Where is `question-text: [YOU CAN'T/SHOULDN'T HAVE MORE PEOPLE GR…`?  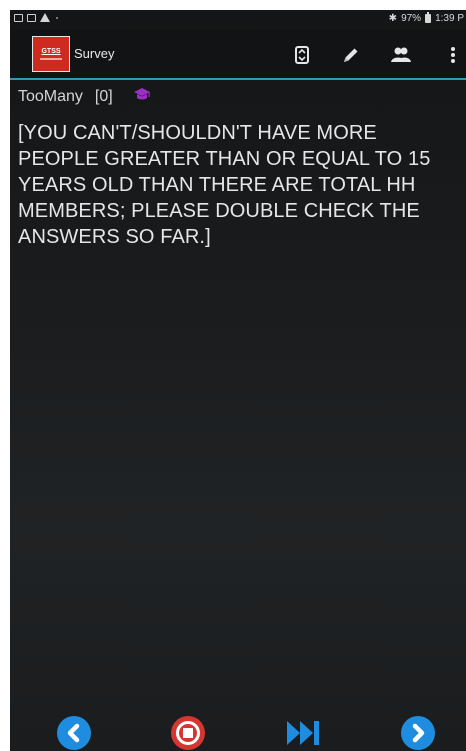
question-text: [YOU CAN'T/SHOULDN'T HAVE MORE PEOPLE GR… is located at coordinates (224, 185).